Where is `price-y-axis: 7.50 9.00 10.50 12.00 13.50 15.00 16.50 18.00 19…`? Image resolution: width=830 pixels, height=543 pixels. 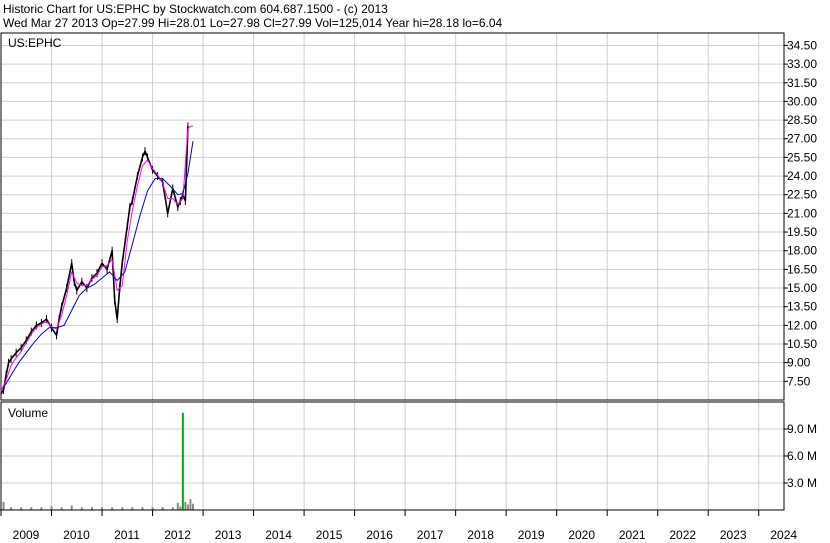 price-y-axis: 7.50 9.00 10.50 12.00 13.50 15.00 16.50 18.00 19… is located at coordinates (800, 213).